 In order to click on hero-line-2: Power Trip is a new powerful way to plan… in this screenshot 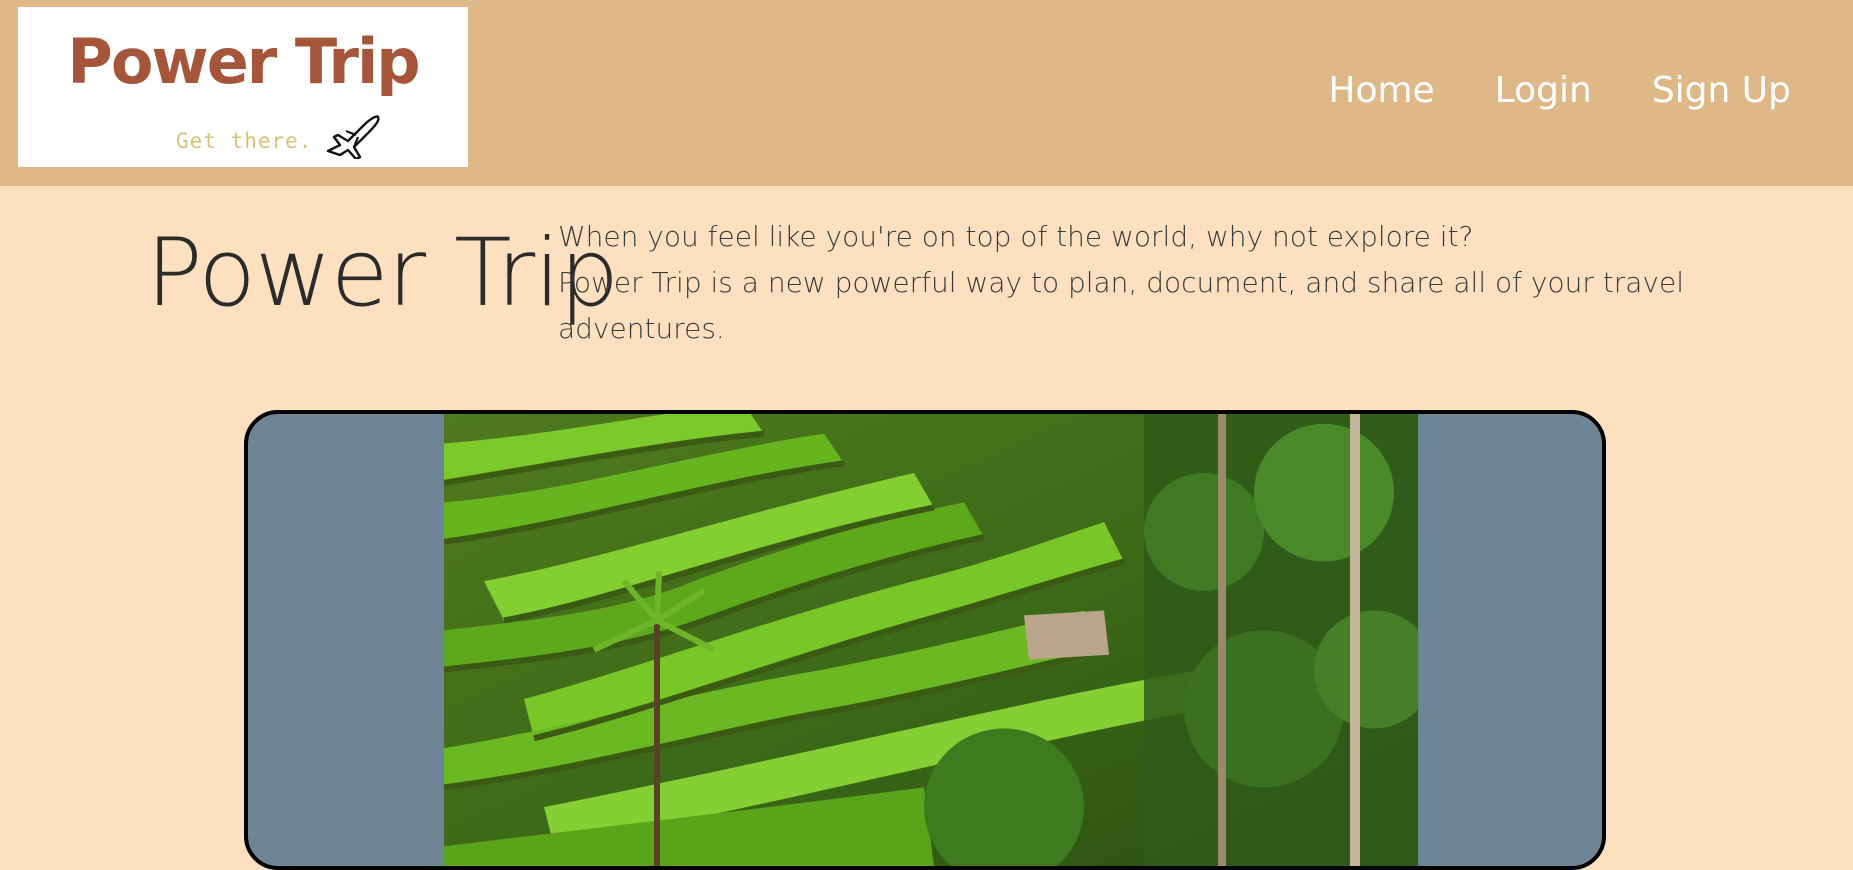, I will do `click(1121, 305)`.